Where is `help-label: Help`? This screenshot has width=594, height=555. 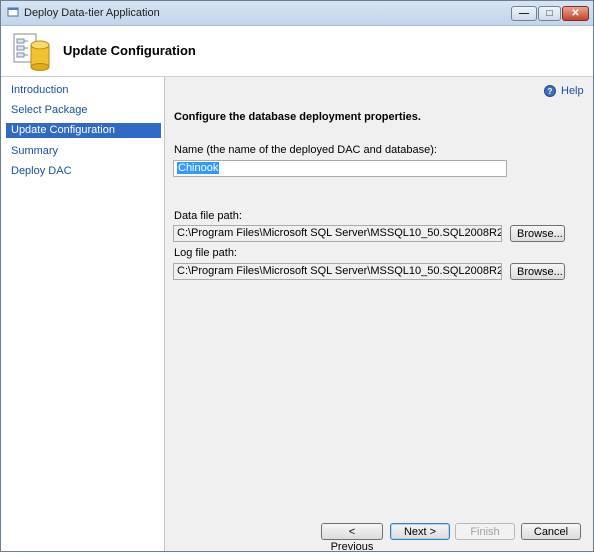
help-label: Help is located at coordinates (572, 91).